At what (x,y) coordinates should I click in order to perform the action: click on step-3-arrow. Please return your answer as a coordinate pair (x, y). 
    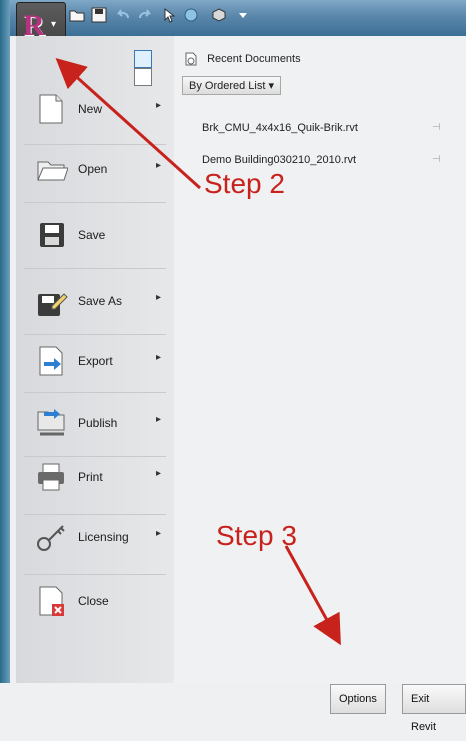
    Looking at the image, I should click on (312, 595).